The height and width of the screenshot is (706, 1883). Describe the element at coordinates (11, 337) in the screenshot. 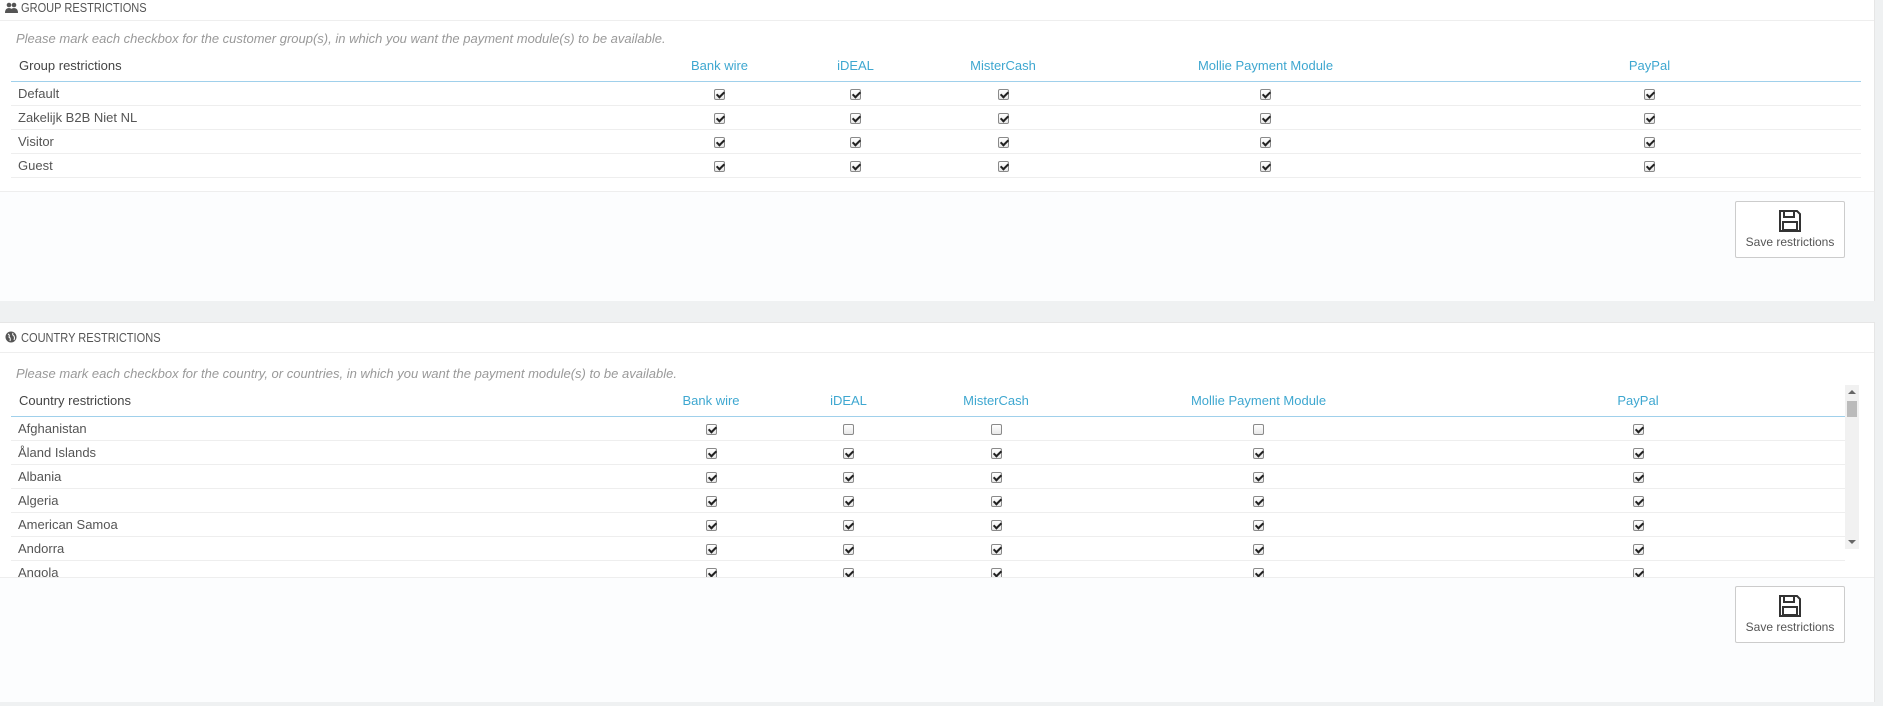

I see `globe-icon` at that location.